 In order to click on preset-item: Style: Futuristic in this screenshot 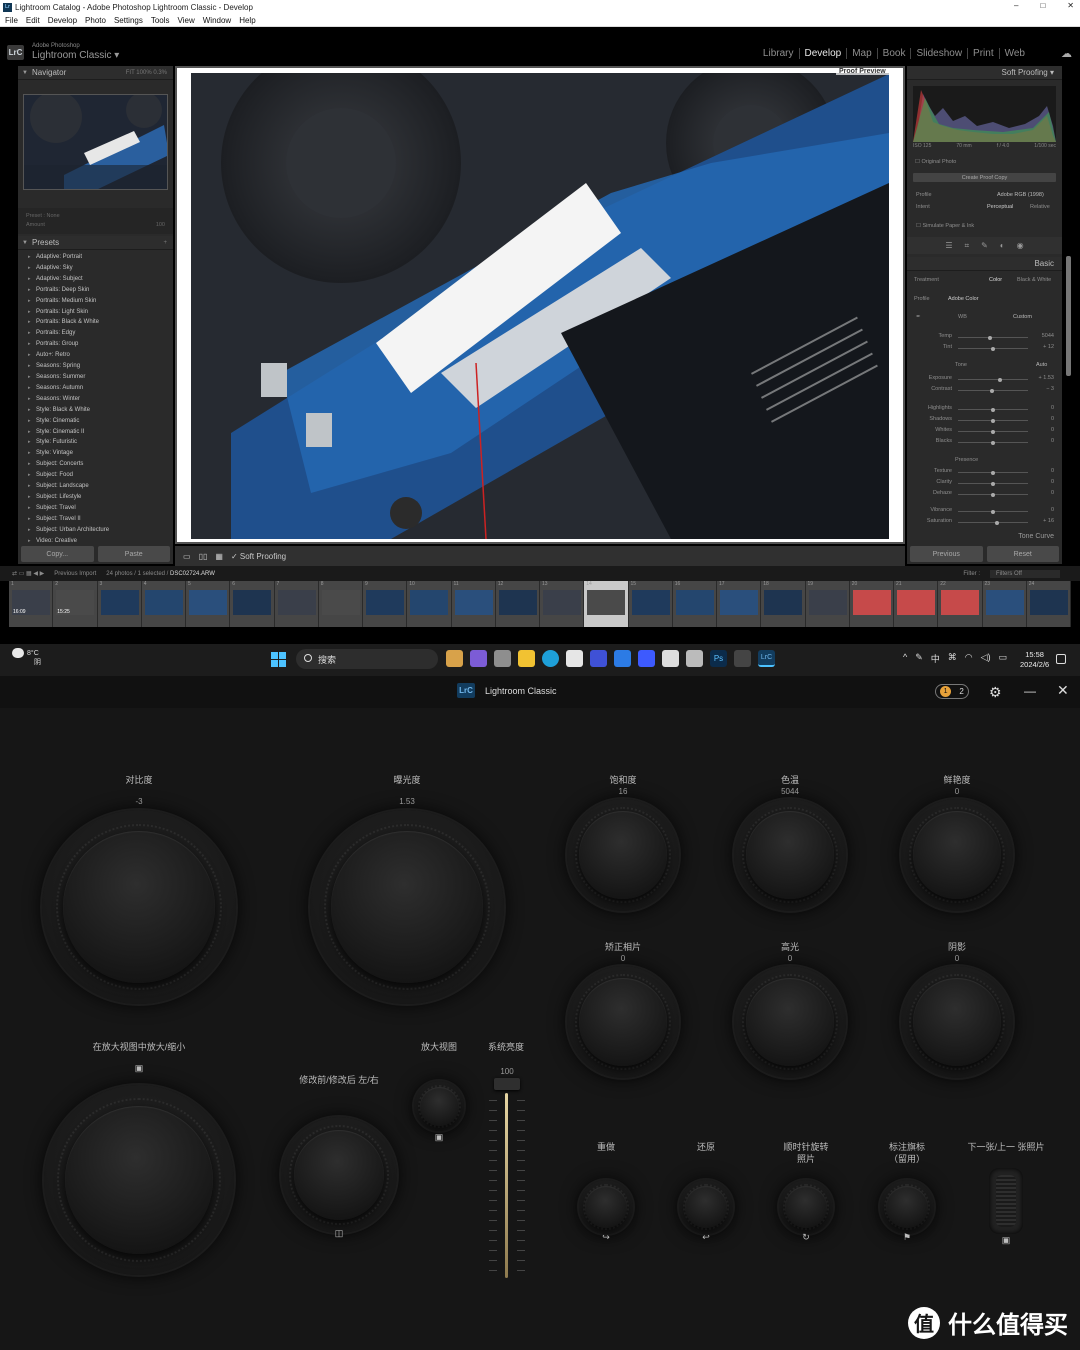, I will do `click(100, 442)`.